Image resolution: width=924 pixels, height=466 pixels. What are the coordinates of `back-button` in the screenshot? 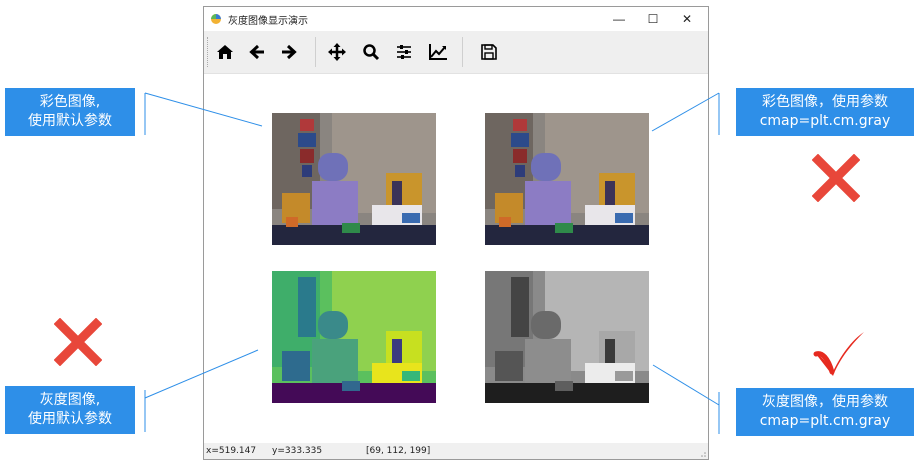 It's located at (257, 52).